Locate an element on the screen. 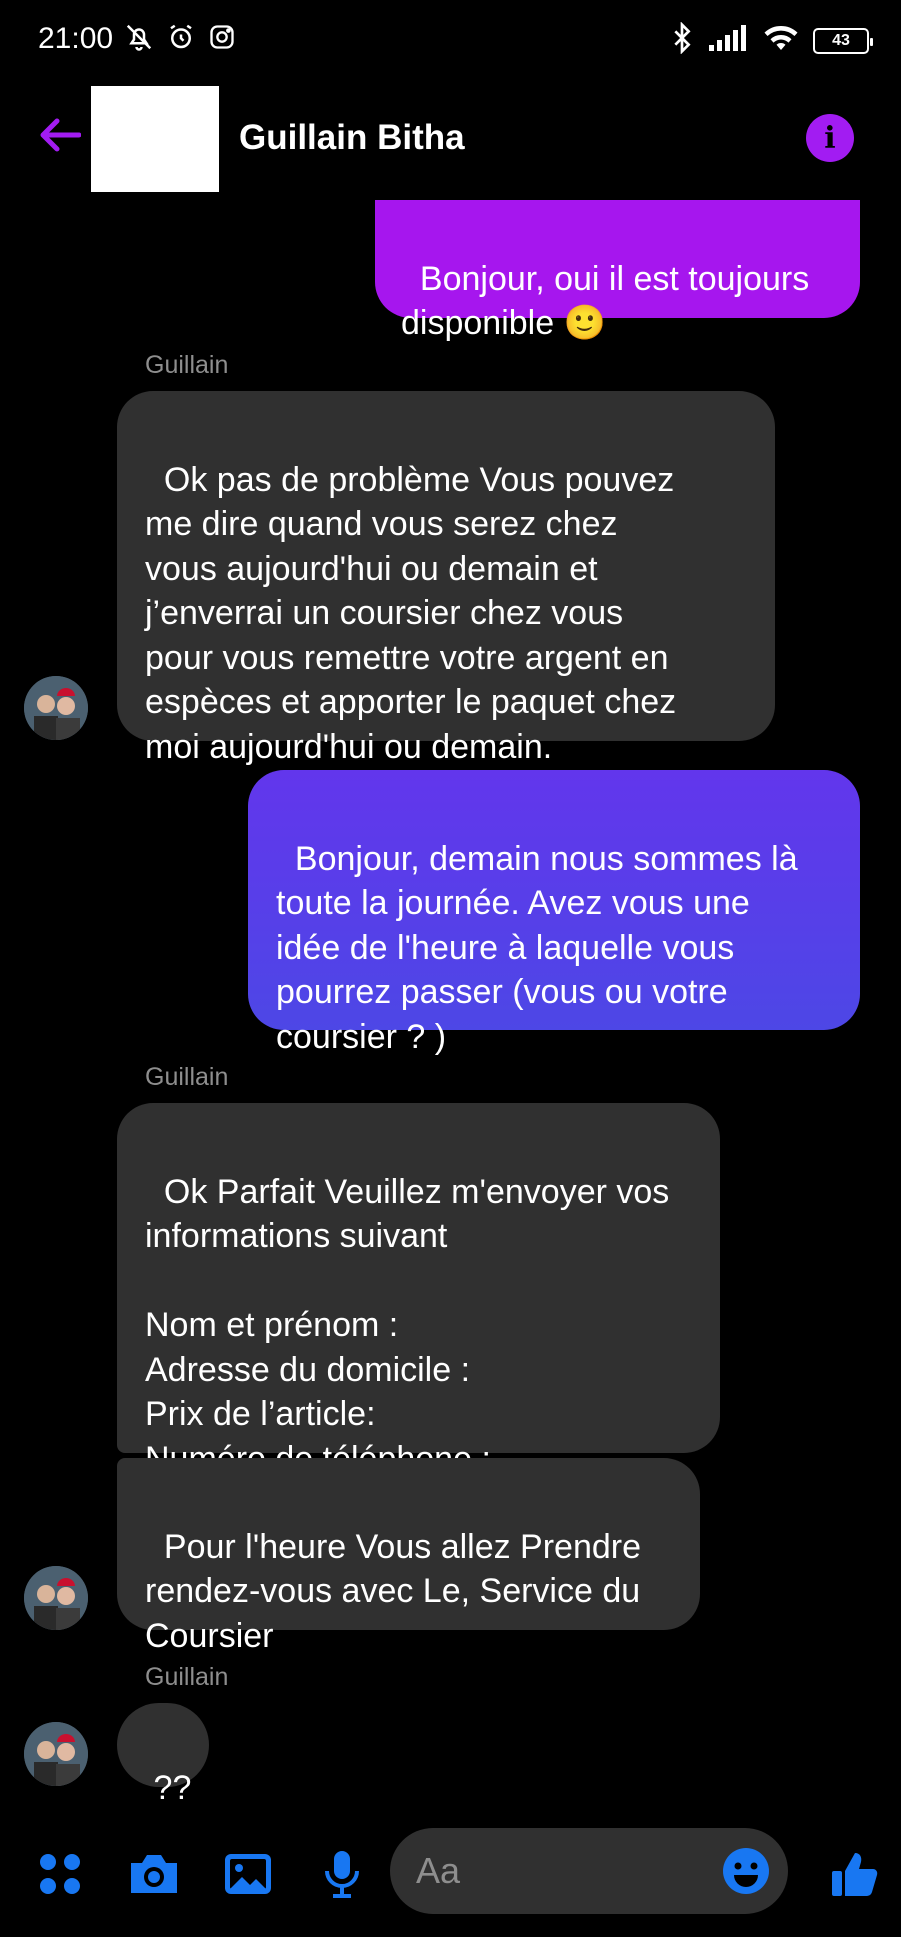 This screenshot has width=901, height=1937. apps-button is located at coordinates (60, 1874).